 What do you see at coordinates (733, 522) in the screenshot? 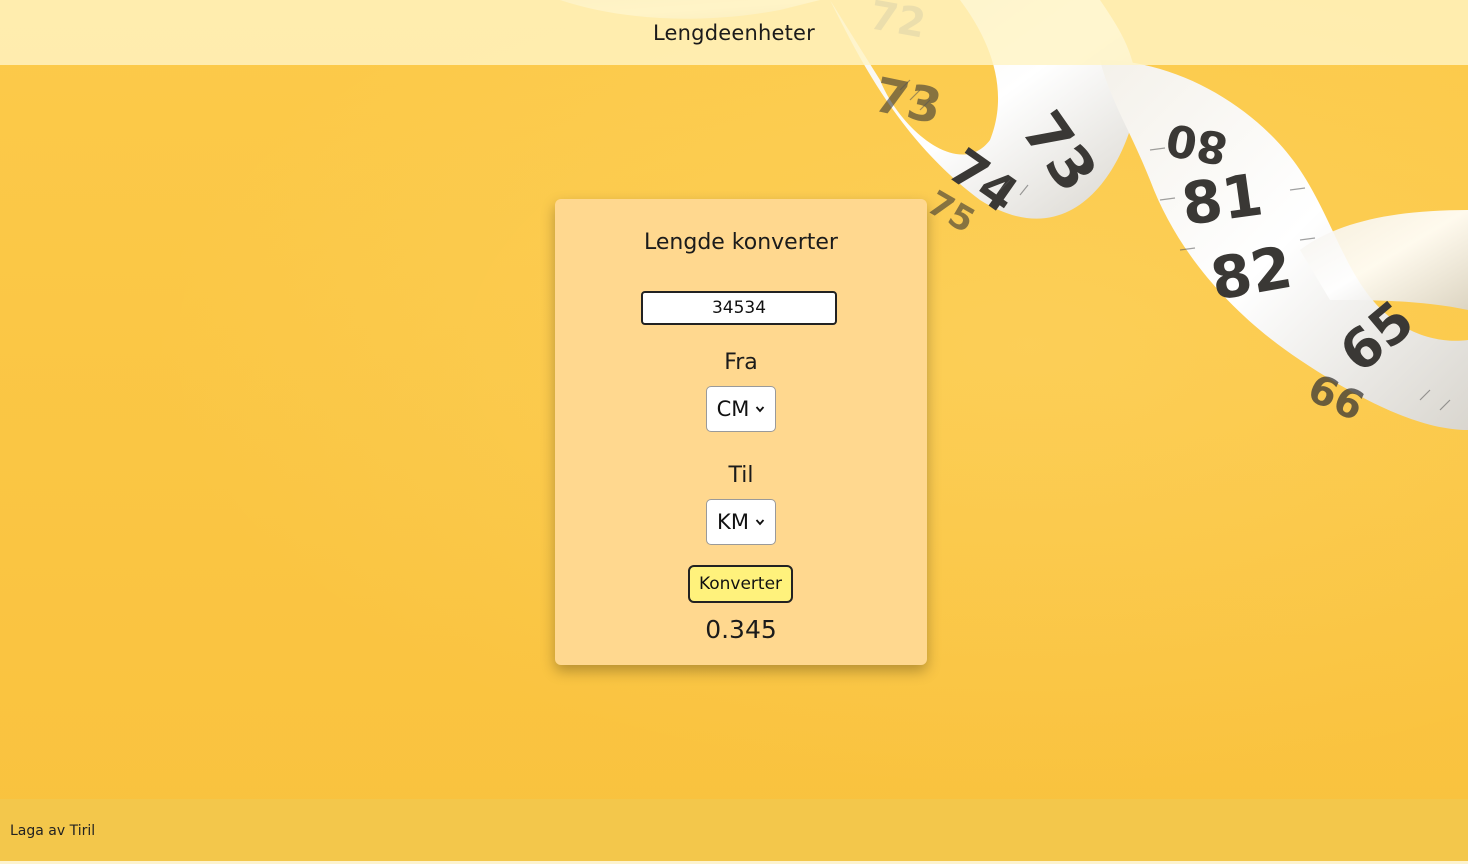
I see `to-unit-value: KM` at bounding box center [733, 522].